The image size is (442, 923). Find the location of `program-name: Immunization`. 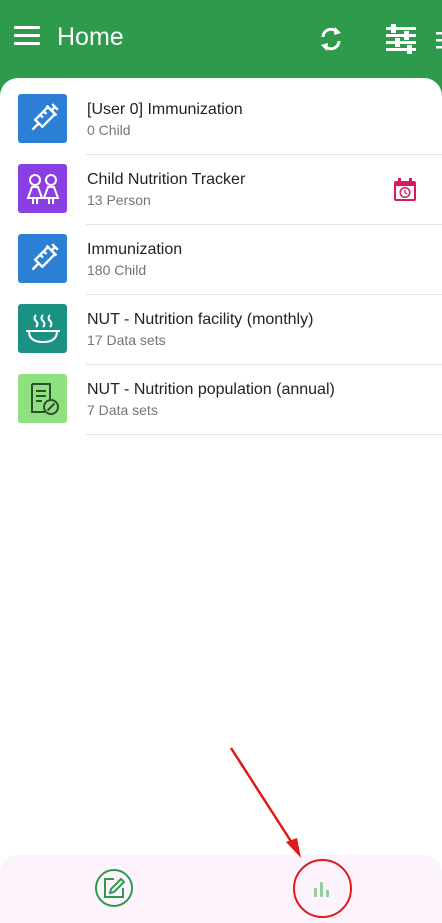

program-name: Immunization is located at coordinates (135, 249).